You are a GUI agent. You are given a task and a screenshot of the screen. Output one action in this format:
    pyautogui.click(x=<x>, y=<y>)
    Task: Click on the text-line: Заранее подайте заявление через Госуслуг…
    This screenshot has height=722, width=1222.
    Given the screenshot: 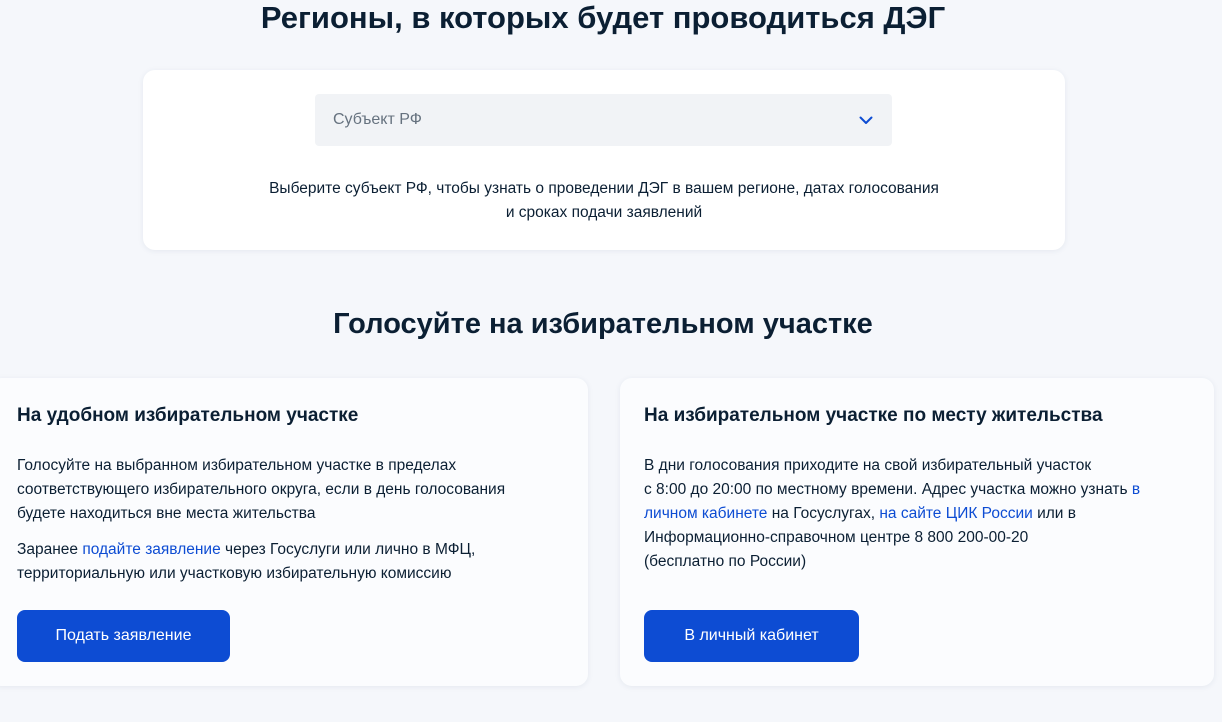 What is the action you would take?
    pyautogui.click(x=287, y=550)
    